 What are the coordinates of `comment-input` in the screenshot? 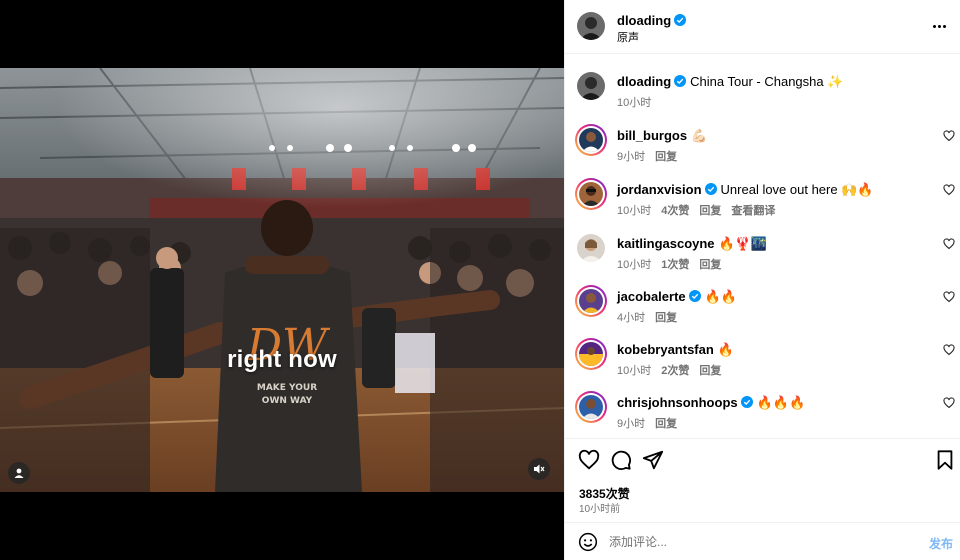 It's located at (759, 542).